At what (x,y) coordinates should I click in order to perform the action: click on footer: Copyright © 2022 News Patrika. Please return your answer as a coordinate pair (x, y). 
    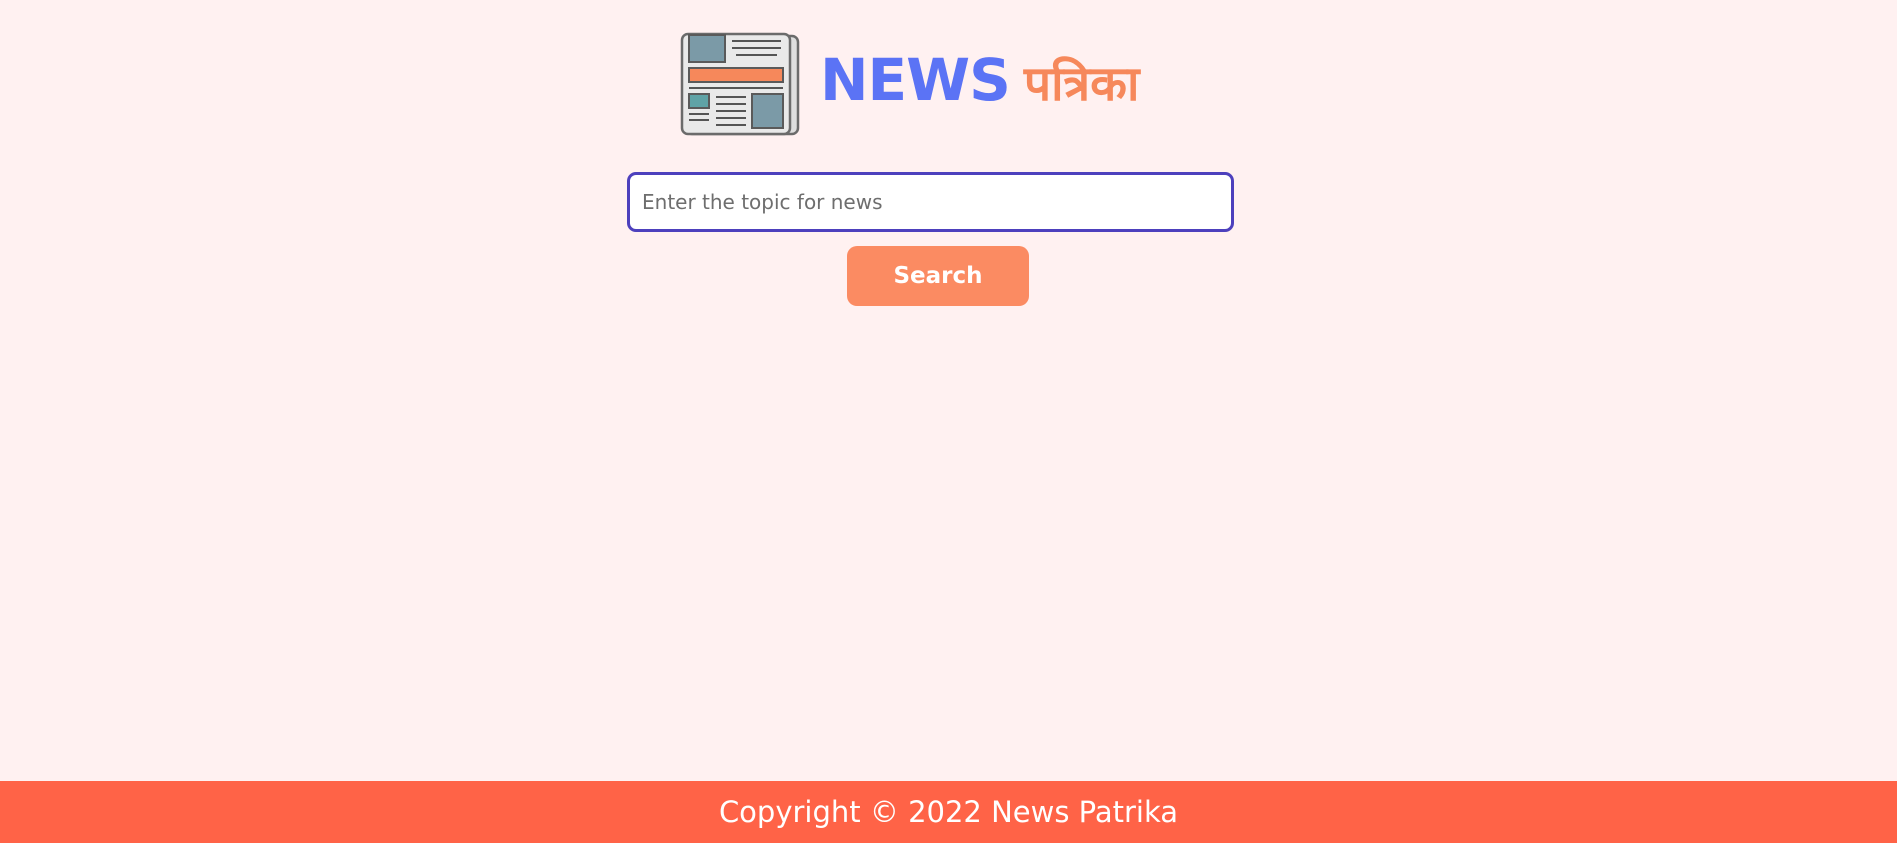
    Looking at the image, I should click on (948, 812).